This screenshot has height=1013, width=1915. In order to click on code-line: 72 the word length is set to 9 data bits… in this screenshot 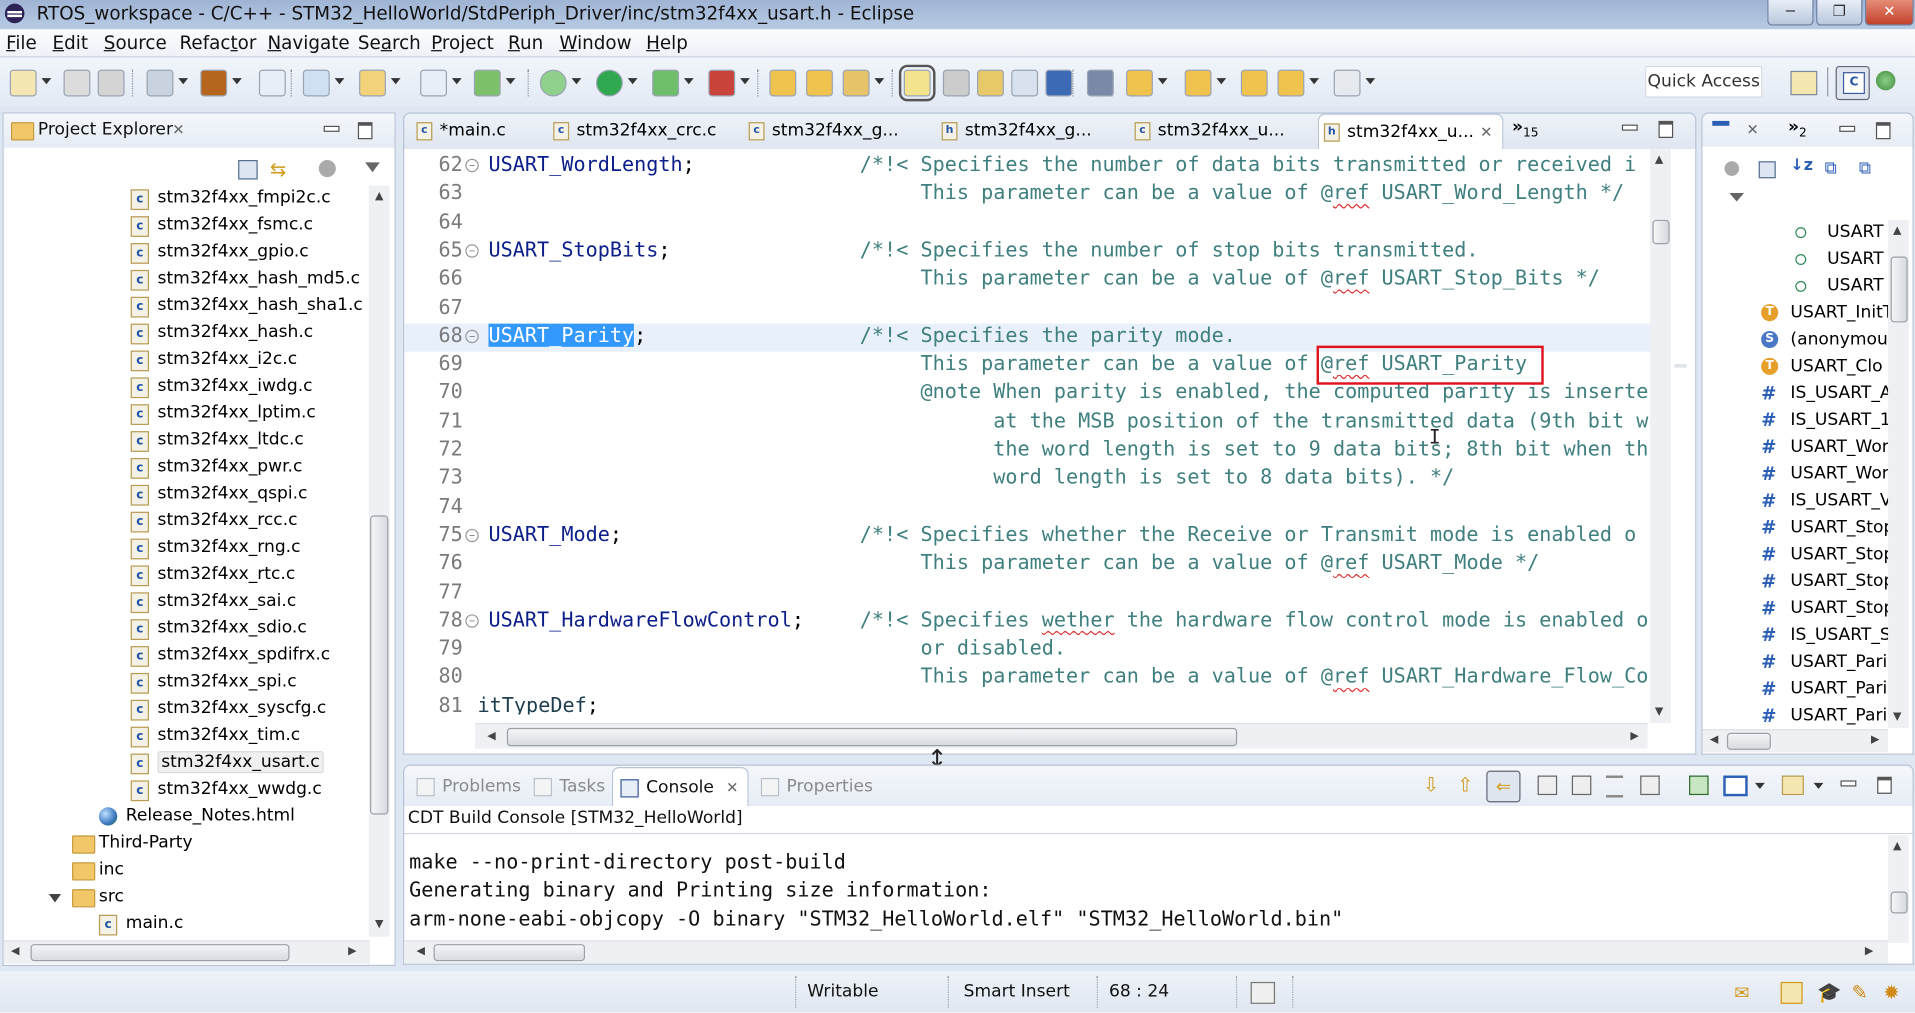, I will do `click(1027, 451)`.